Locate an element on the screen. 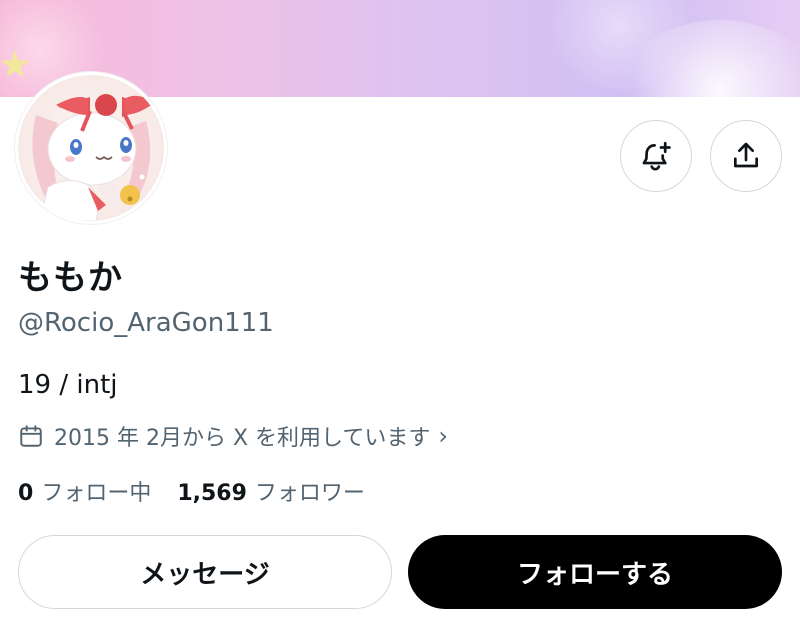  message-button: メッセージ is located at coordinates (205, 572).